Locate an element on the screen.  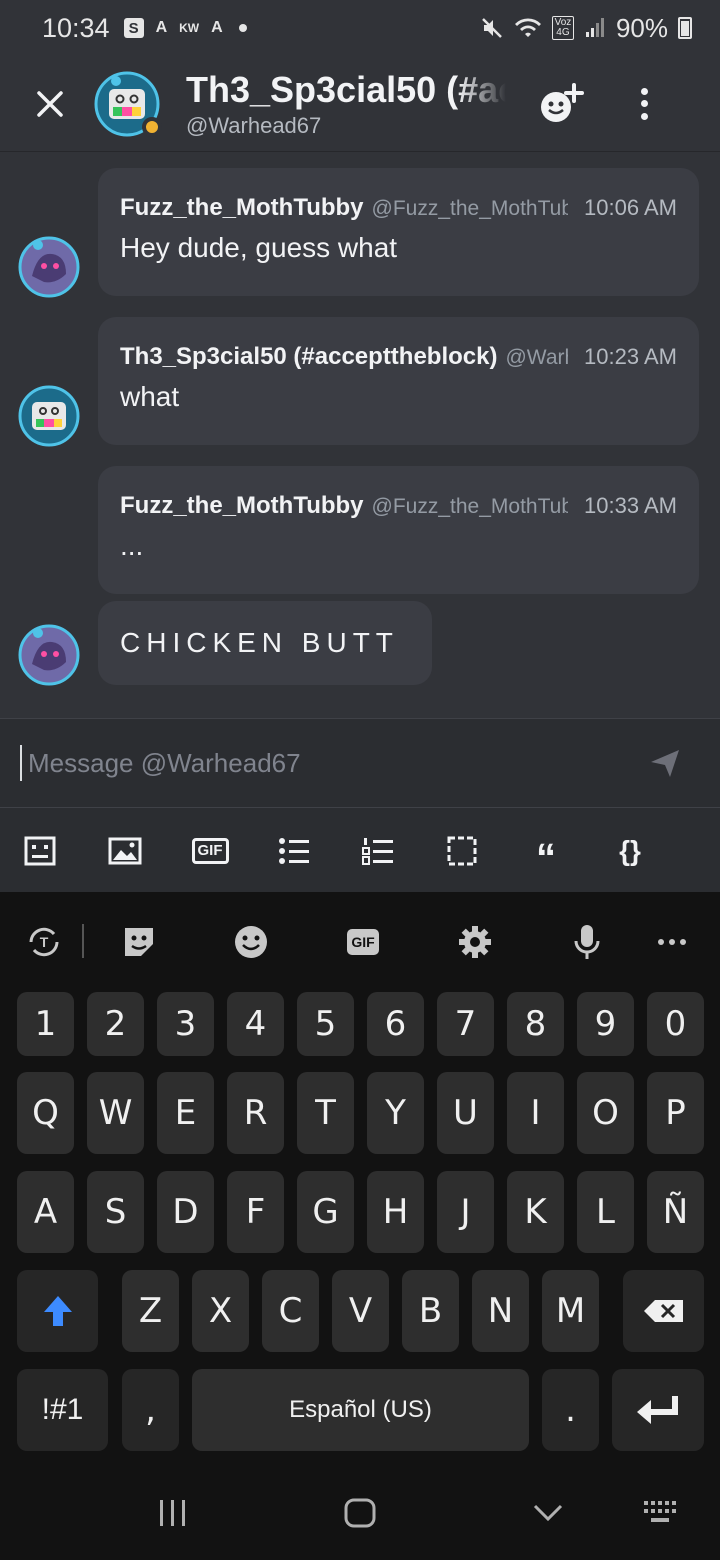
key-i: I is located at coordinates (535, 1113).